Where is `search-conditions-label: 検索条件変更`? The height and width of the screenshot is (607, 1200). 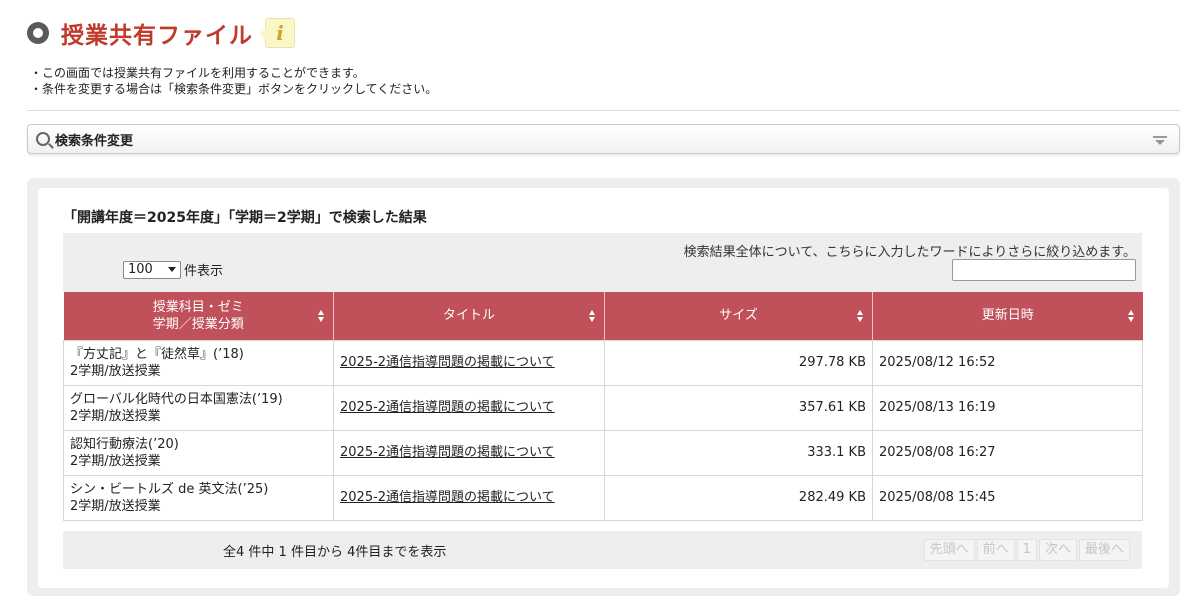 search-conditions-label: 検索条件変更 is located at coordinates (94, 141).